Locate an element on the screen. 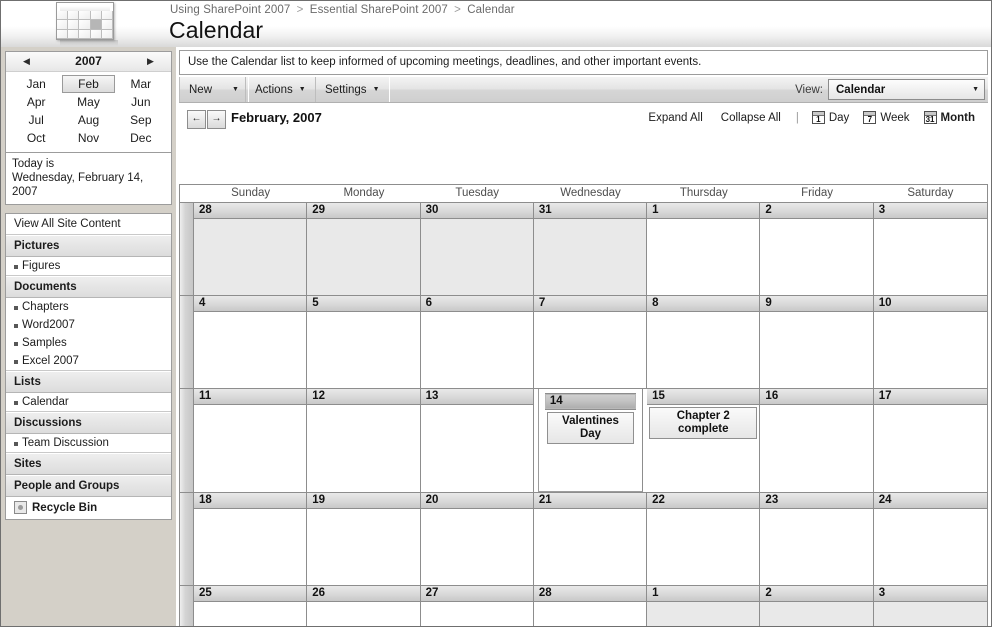 The image size is (992, 627). calendar-day-cell: 14 Valentines Day is located at coordinates (590, 440).